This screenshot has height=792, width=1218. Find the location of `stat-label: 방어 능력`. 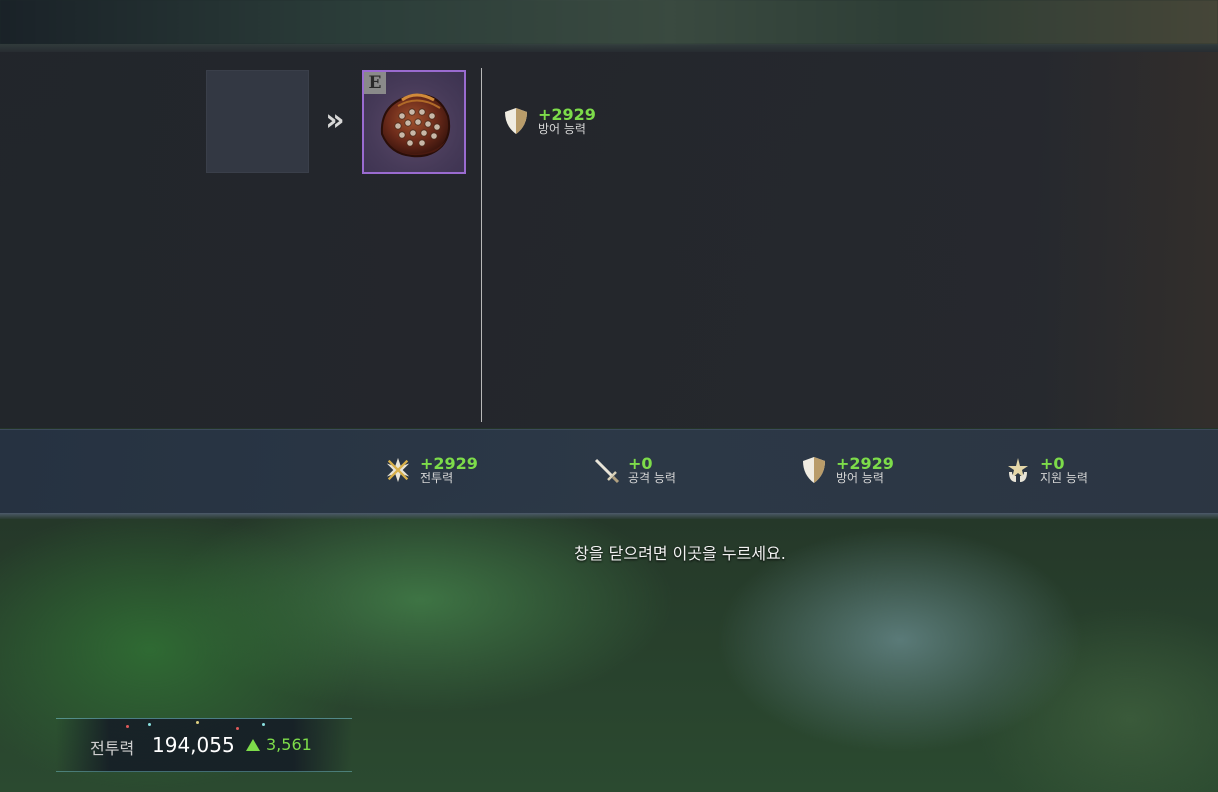

stat-label: 방어 능력 is located at coordinates (562, 128).